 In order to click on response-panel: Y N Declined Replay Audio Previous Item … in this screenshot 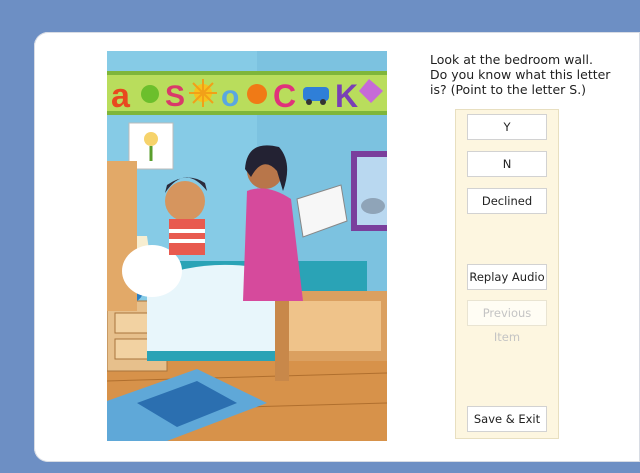, I will do `click(507, 274)`.